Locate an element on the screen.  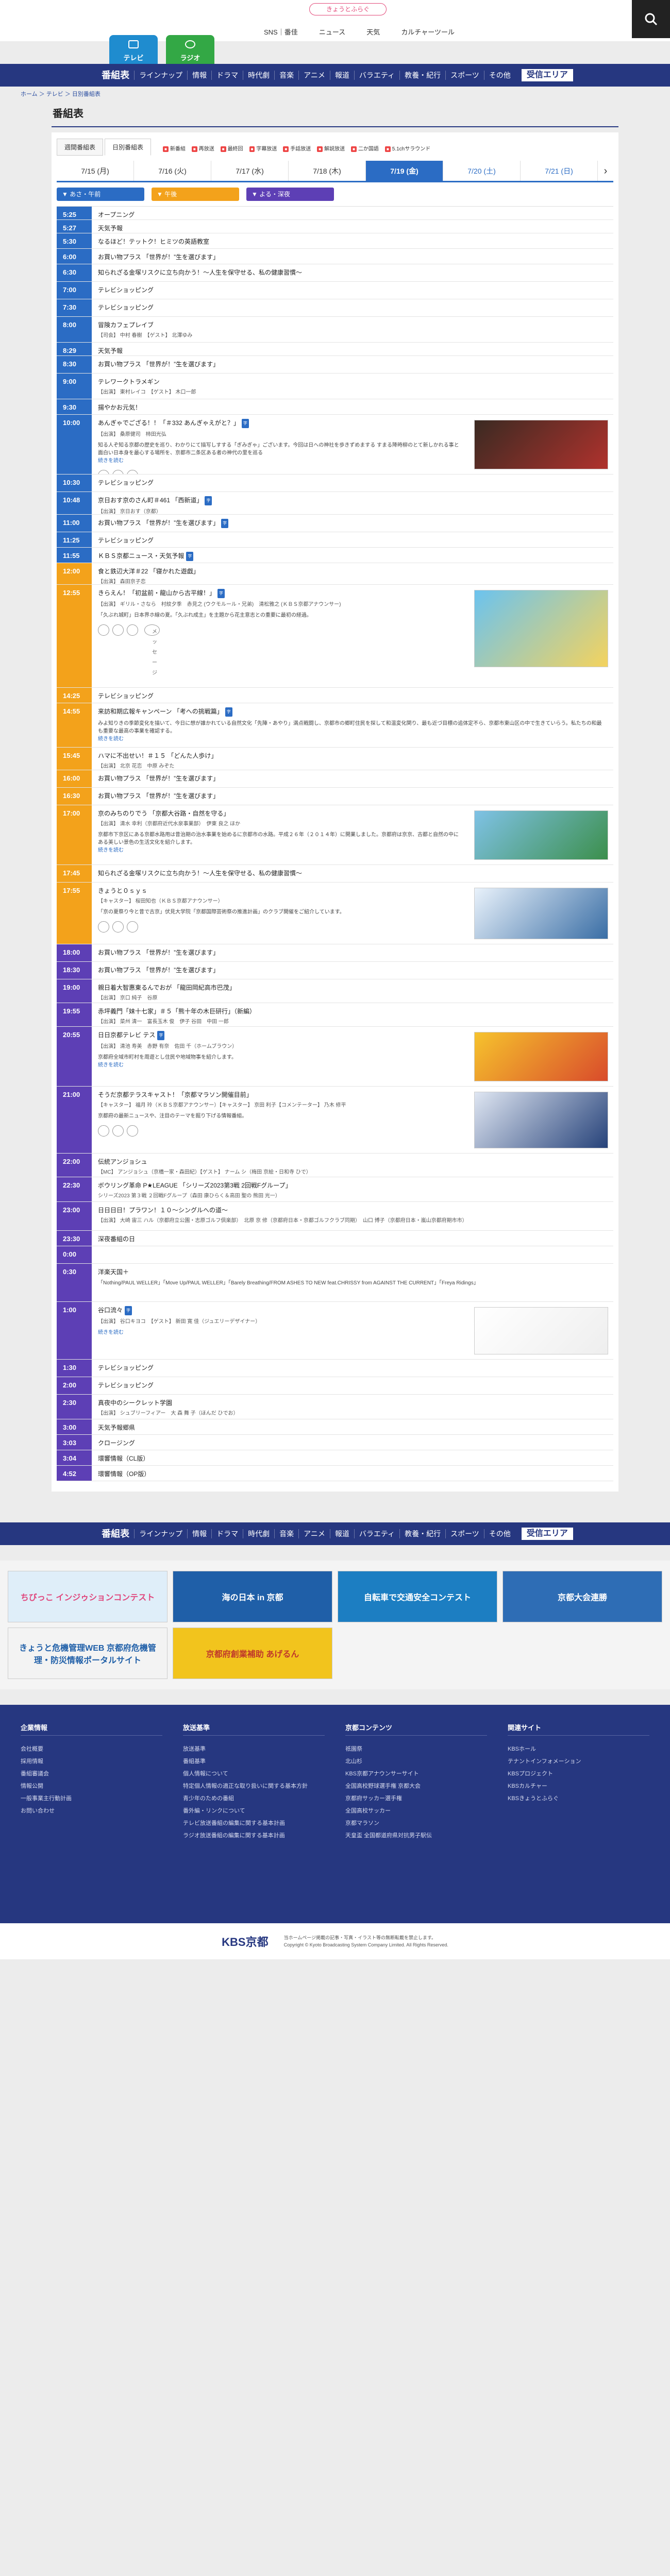
day-tab: 7/18 (木) is located at coordinates (327, 171).